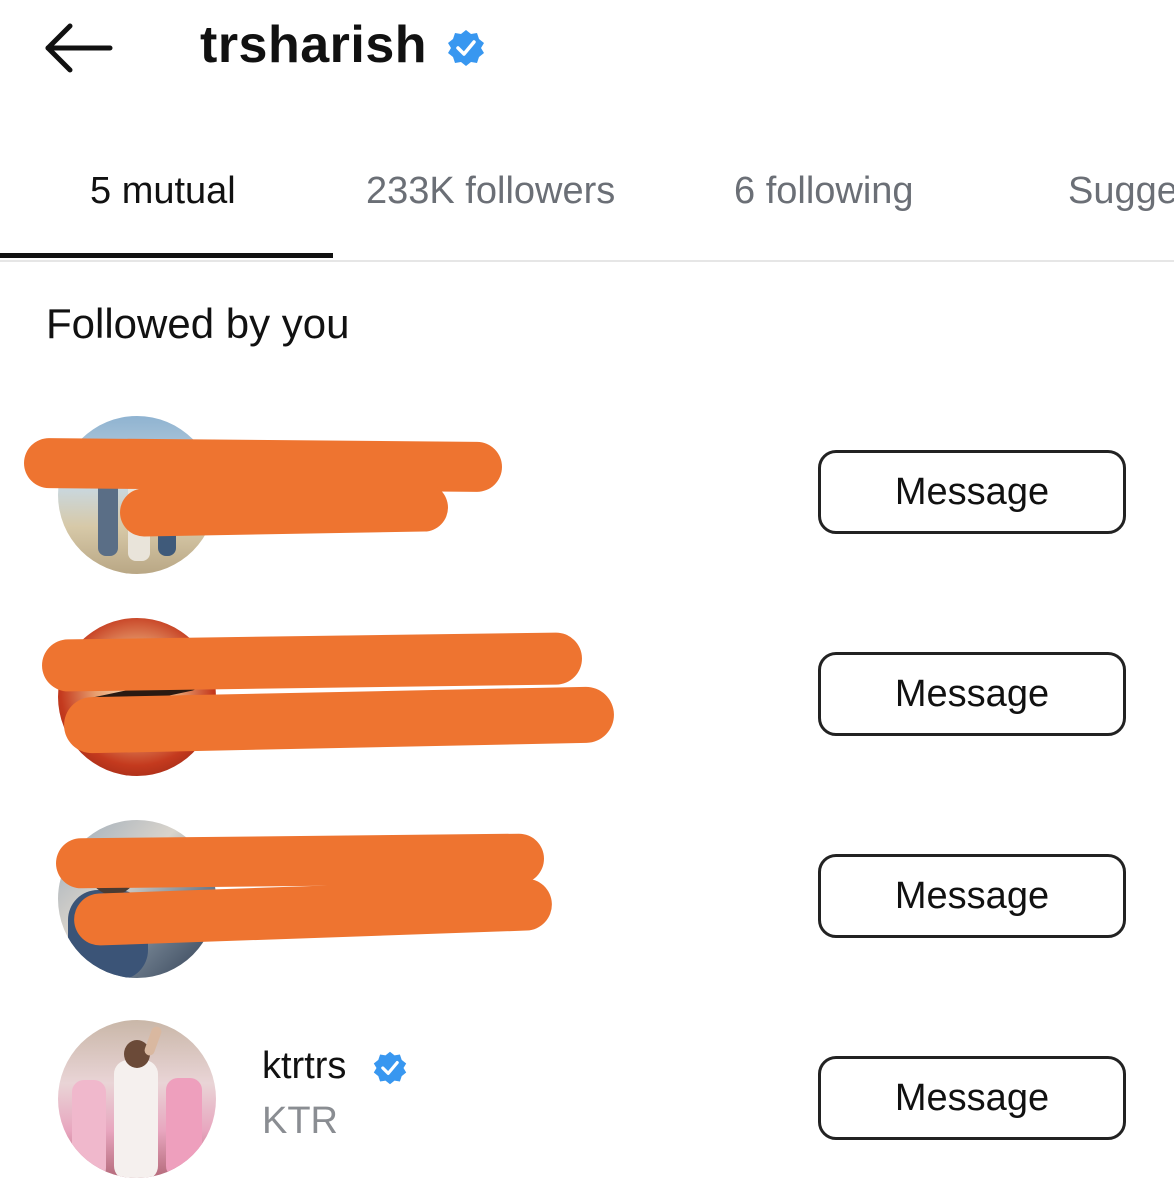  I want to click on avatar, so click(137, 1099).